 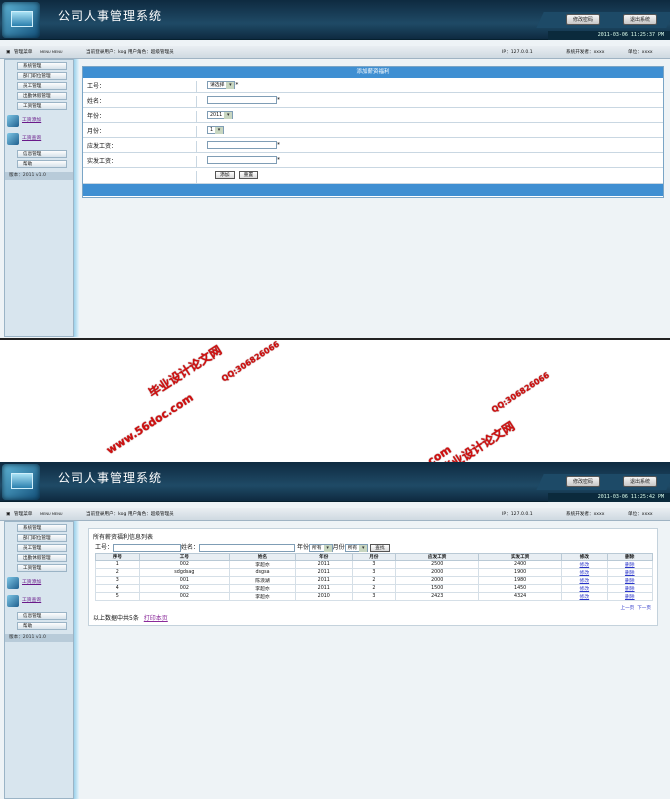 I want to click on name-input, so click(x=242, y=100).